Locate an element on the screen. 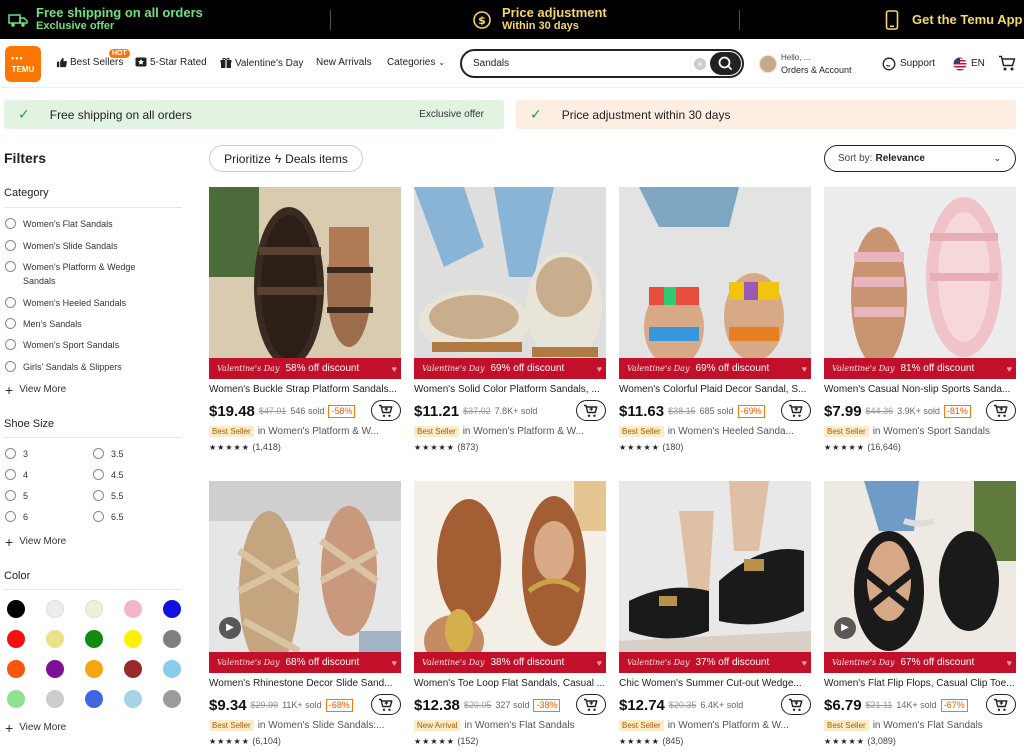 The image size is (1024, 755). rating-row: ★★★★★ (1,418) is located at coordinates (305, 447).